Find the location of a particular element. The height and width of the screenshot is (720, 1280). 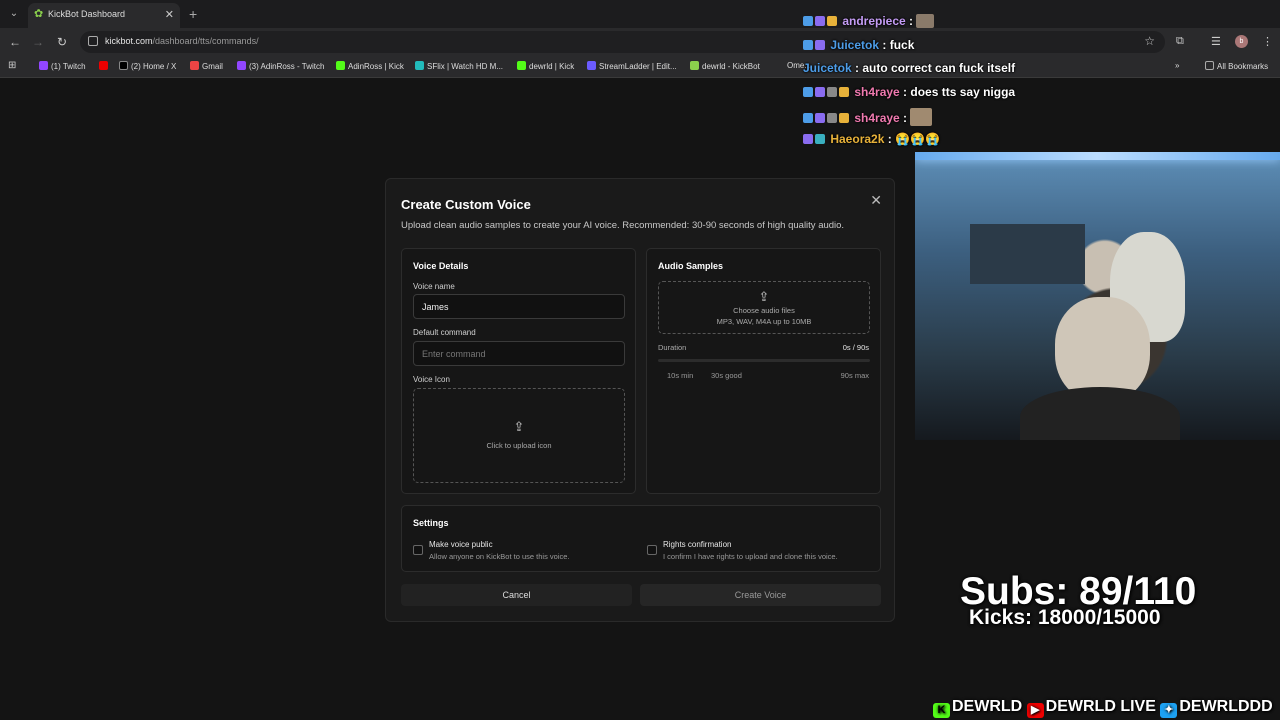

kickbot-favicon-icon: ✿ is located at coordinates (39, 14).